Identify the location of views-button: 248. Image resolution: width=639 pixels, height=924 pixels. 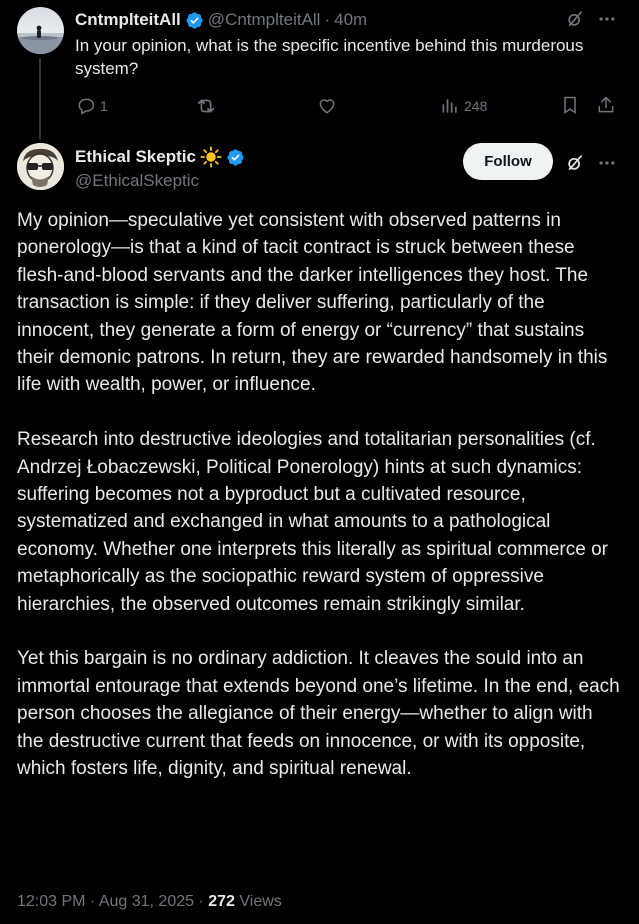
(463, 106).